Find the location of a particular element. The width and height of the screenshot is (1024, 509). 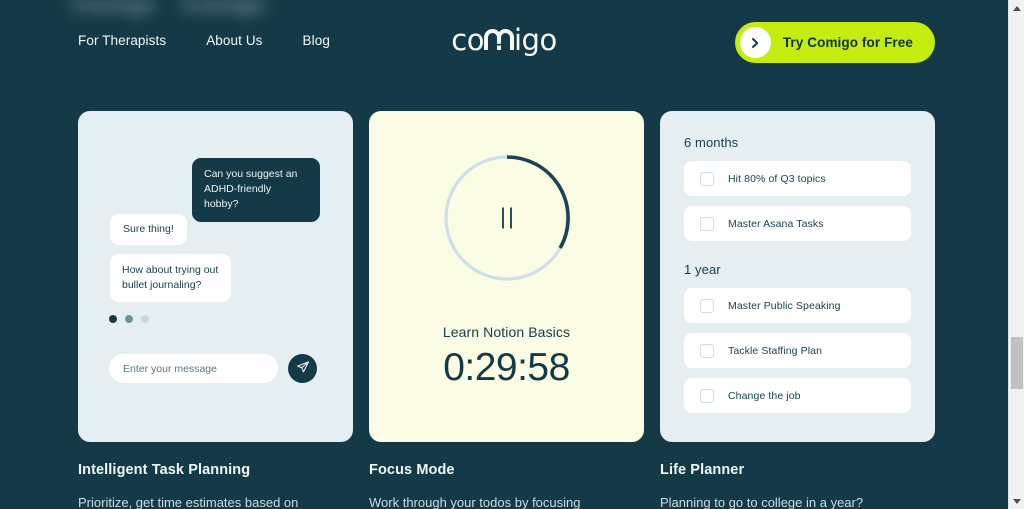

scroll-up-arrow-icon is located at coordinates (1016, 8).